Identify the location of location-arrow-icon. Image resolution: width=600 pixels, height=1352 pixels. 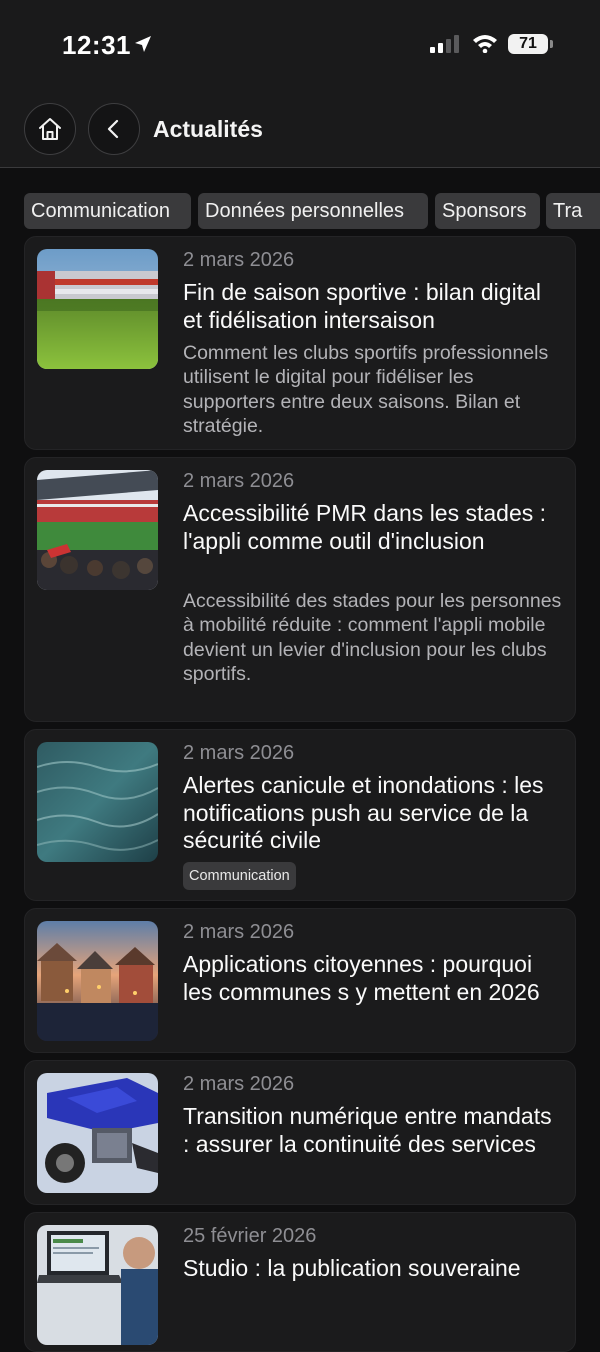
(143, 44).